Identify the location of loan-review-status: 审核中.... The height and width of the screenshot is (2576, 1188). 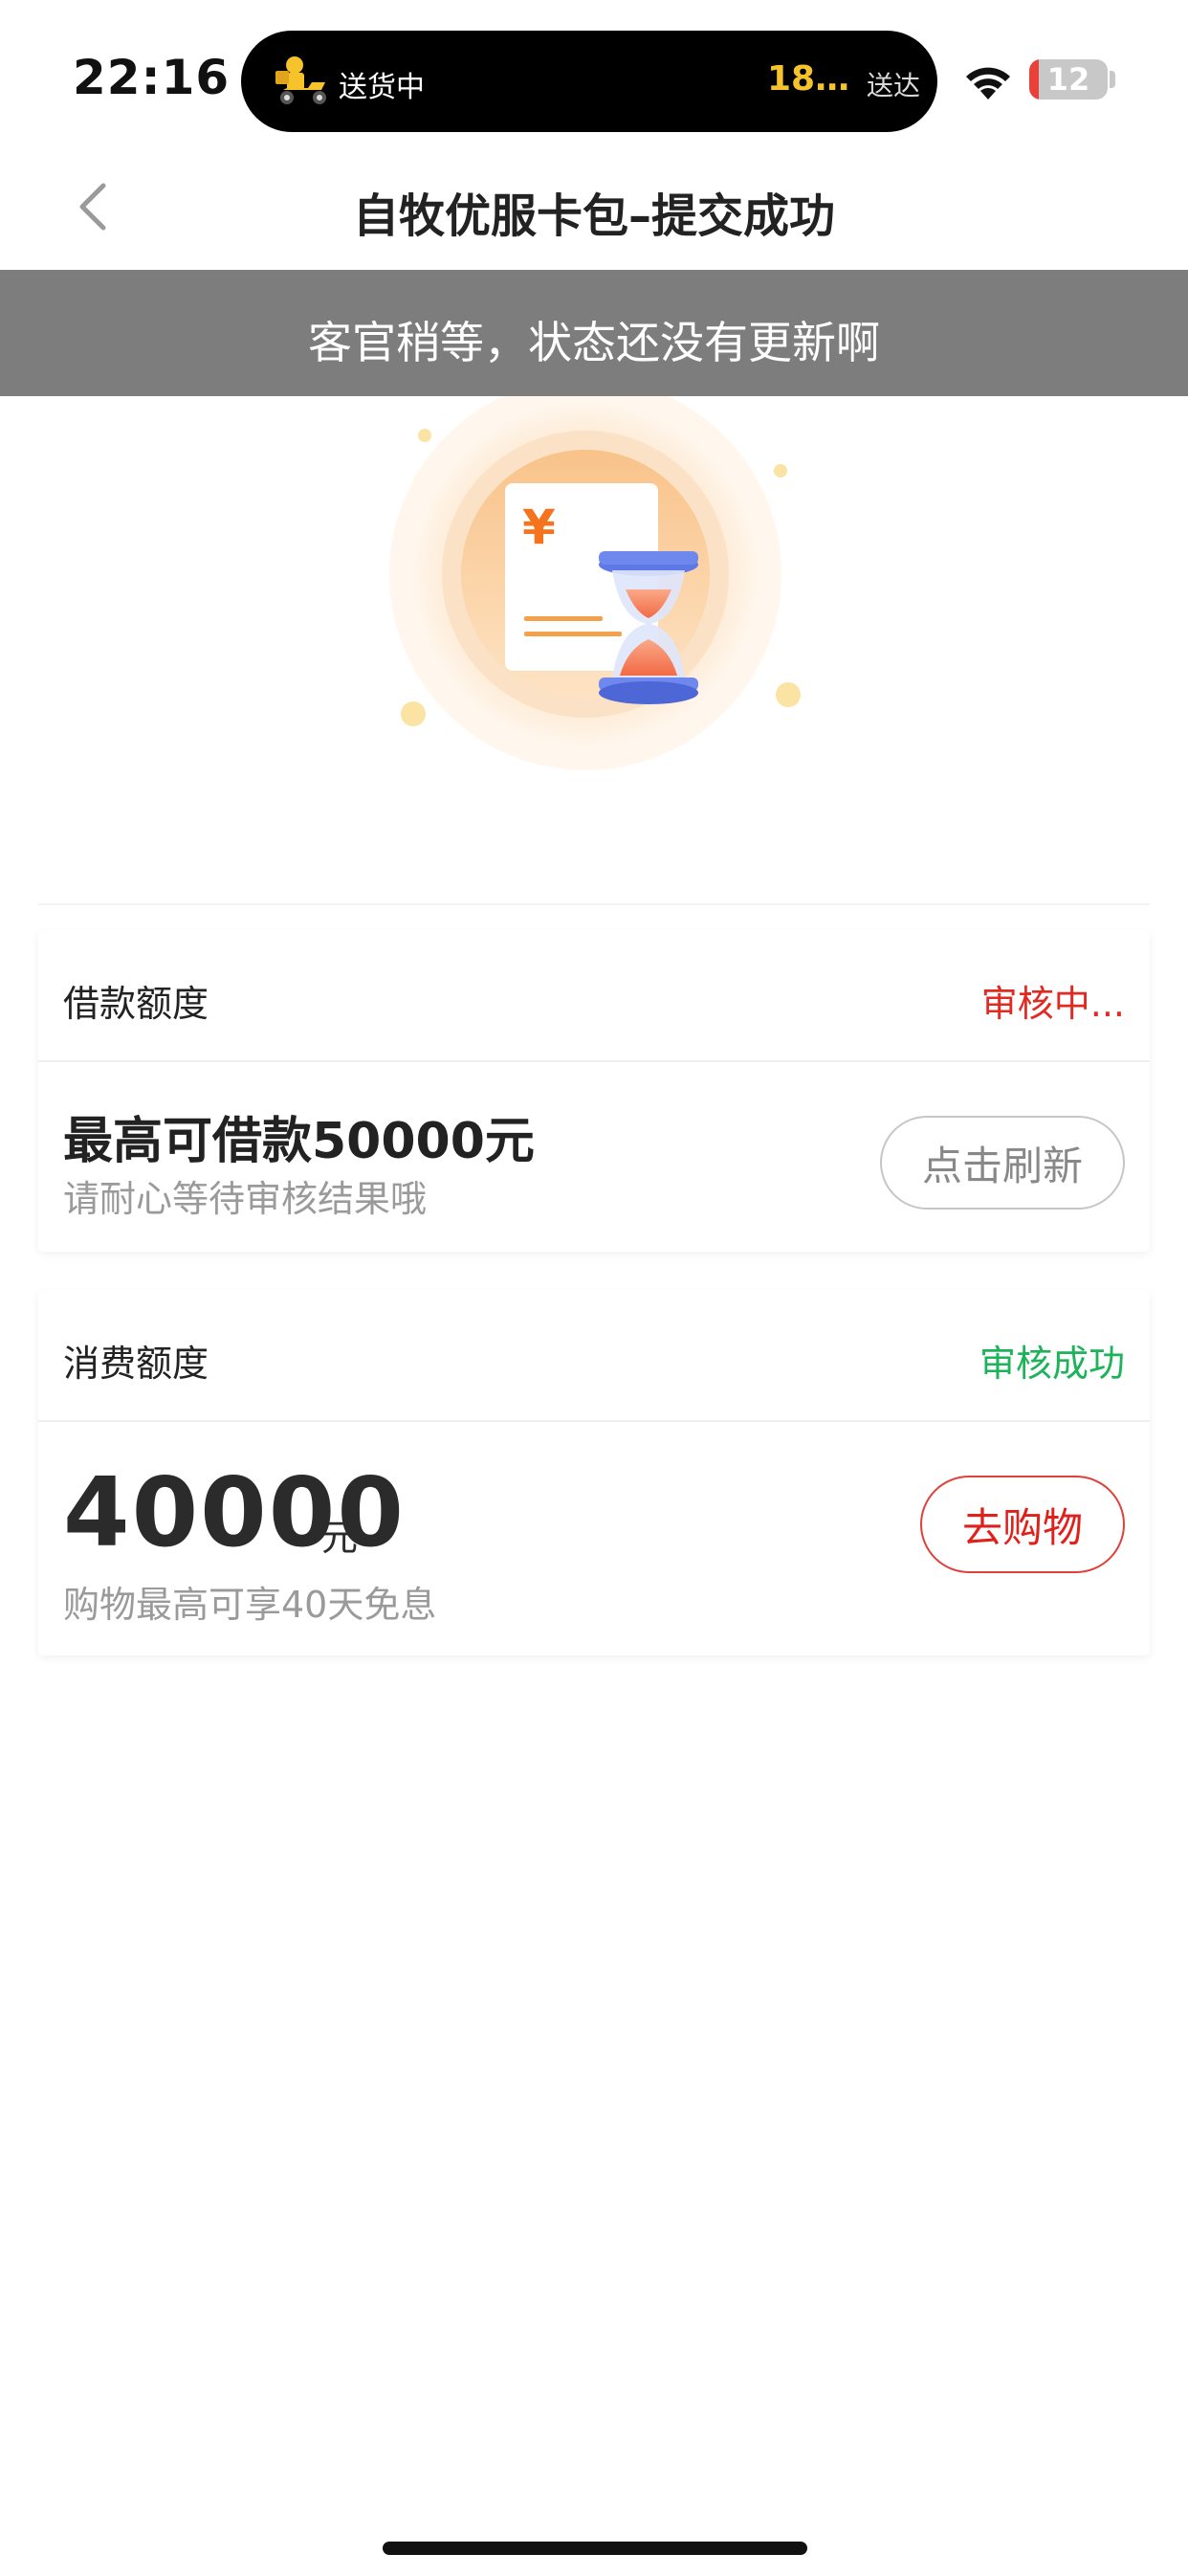
(1052, 1004).